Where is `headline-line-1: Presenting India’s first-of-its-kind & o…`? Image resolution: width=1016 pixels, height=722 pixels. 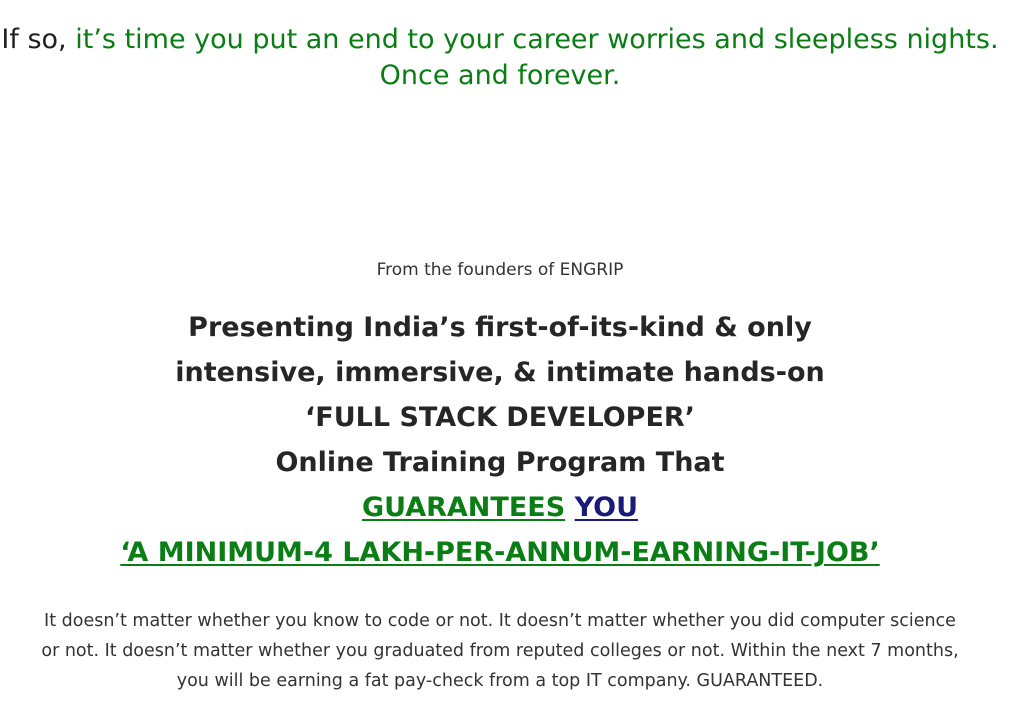
headline-line-1: Presenting India’s first-of-its-kind & o… is located at coordinates (500, 327).